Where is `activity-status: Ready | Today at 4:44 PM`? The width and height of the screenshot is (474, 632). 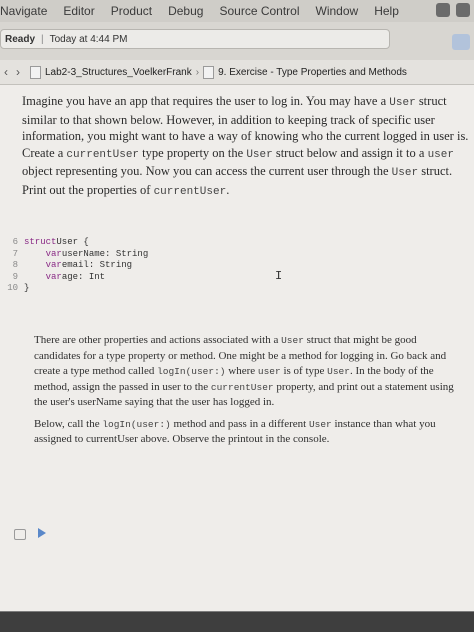 activity-status: Ready | Today at 4:44 PM is located at coordinates (195, 39).